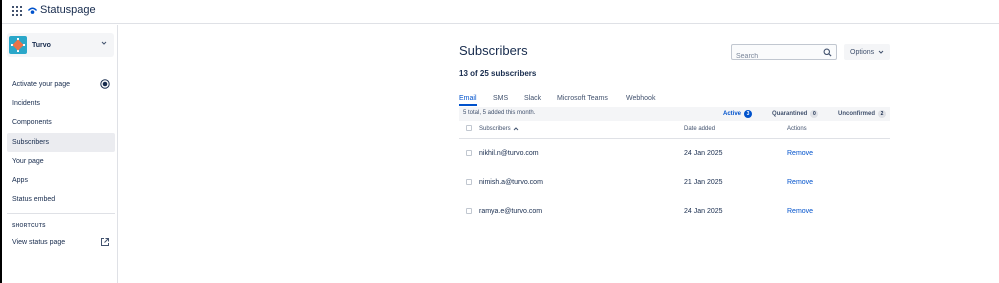 The height and width of the screenshot is (283, 999). I want to click on sidebar-item-label: Subscribers, so click(30, 142).